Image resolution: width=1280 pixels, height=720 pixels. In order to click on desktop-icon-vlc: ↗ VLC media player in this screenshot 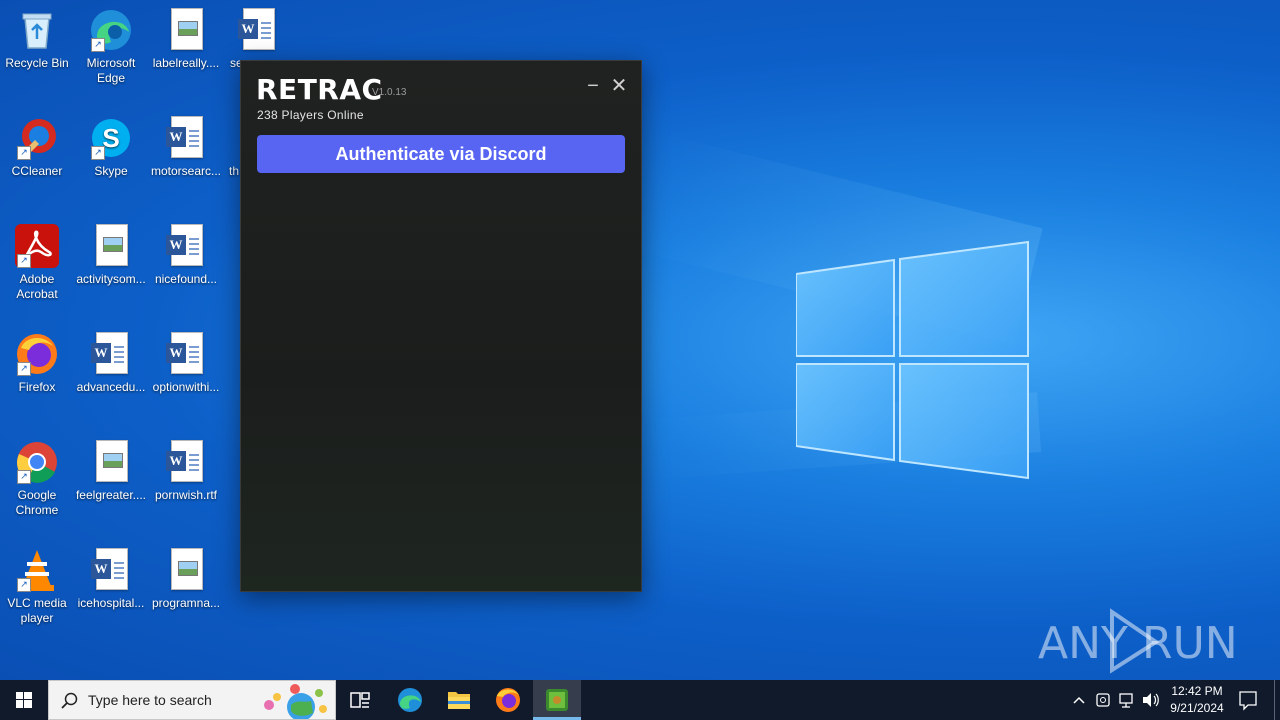, I will do `click(37, 587)`.